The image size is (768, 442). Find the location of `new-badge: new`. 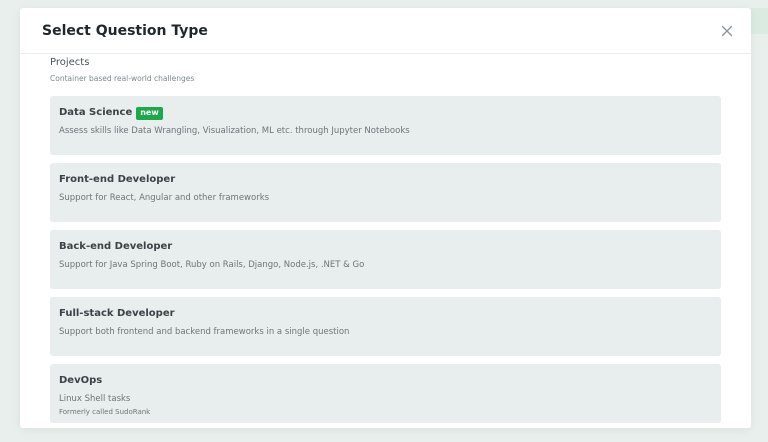

new-badge: new is located at coordinates (149, 113).